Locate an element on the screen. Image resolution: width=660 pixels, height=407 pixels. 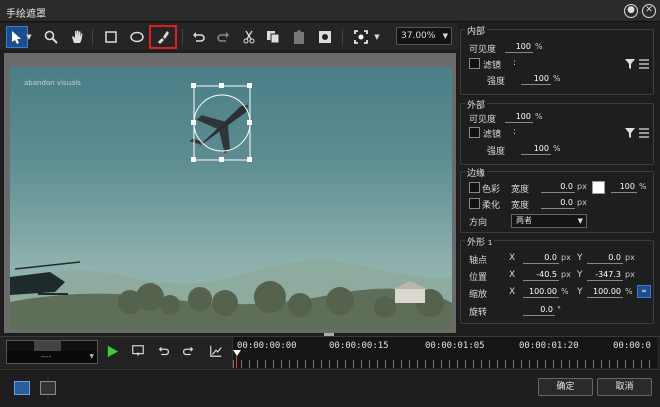
time-label-2: 00:00:01:05 is located at coordinates (455, 346).